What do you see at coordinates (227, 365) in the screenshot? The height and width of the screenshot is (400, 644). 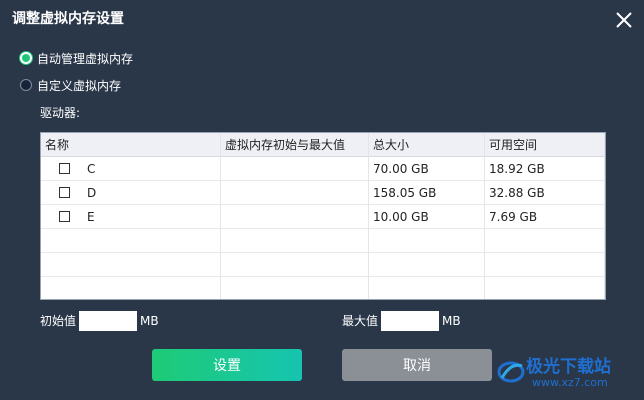 I see `set-button: 设置` at bounding box center [227, 365].